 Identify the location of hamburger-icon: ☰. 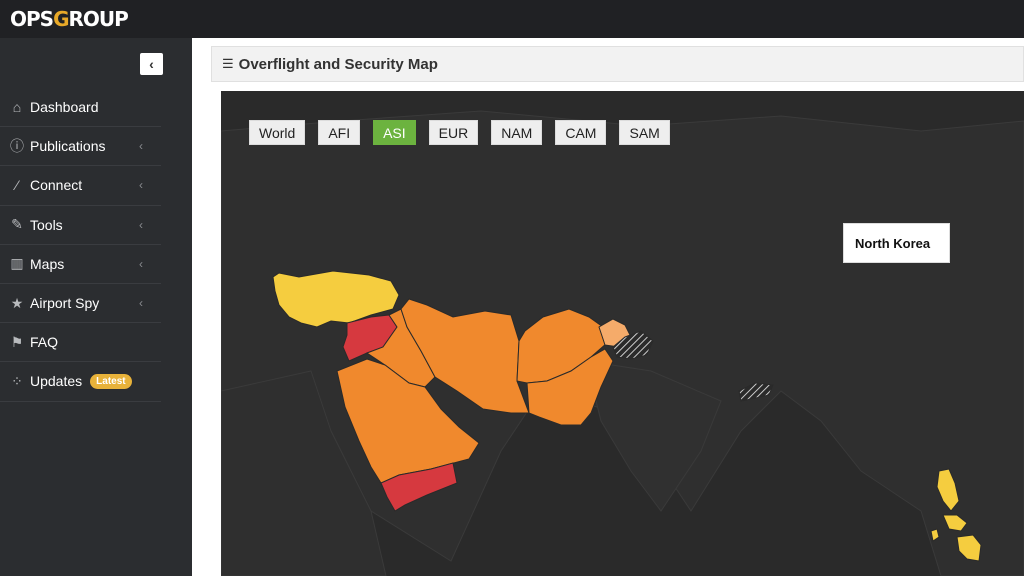
(228, 64).